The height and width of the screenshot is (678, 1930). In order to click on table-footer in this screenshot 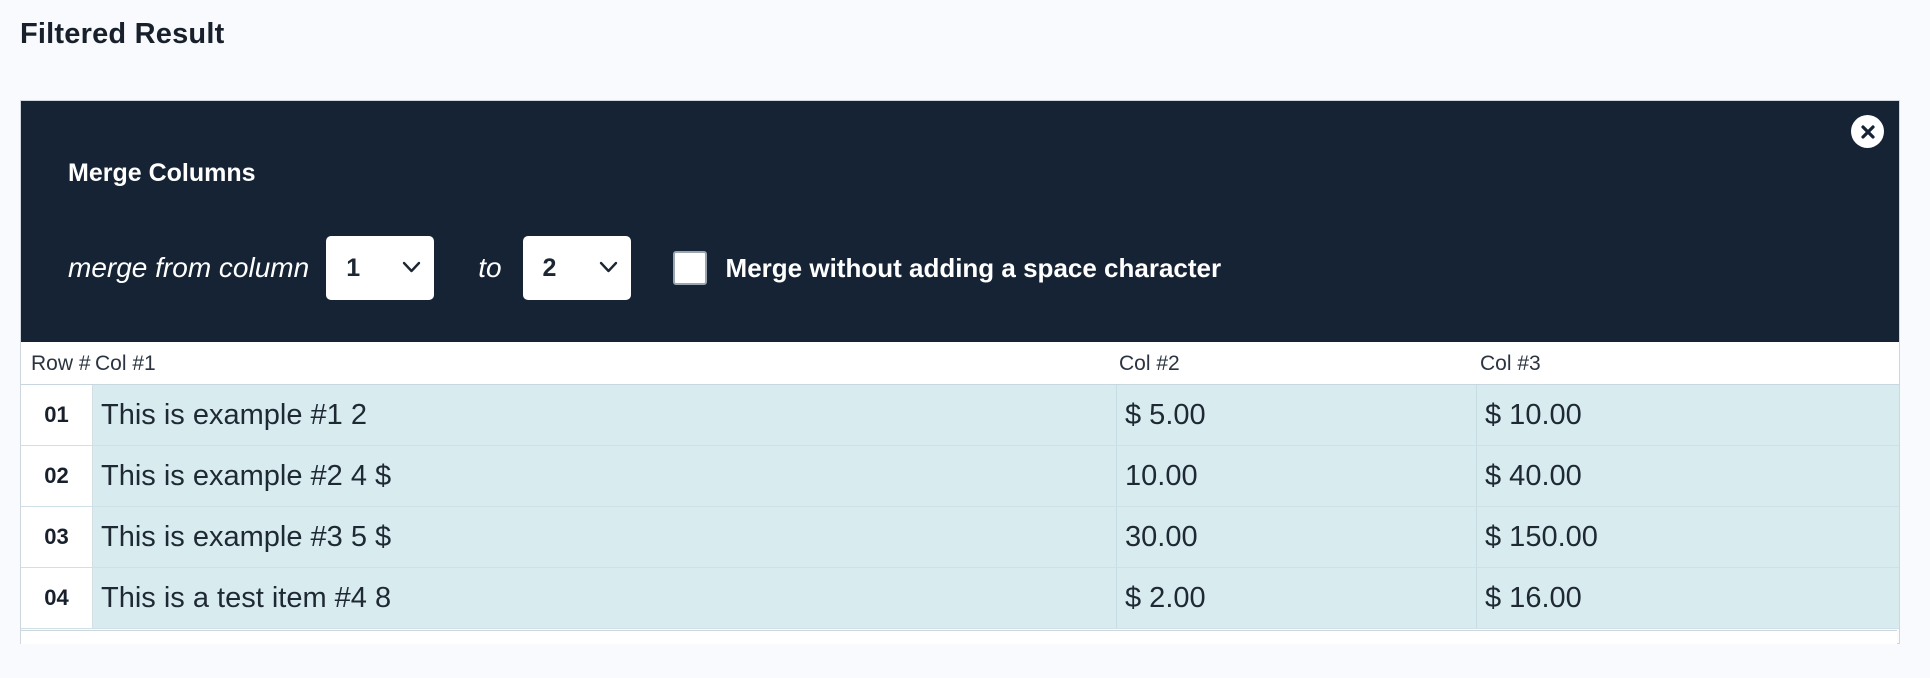, I will do `click(959, 637)`.